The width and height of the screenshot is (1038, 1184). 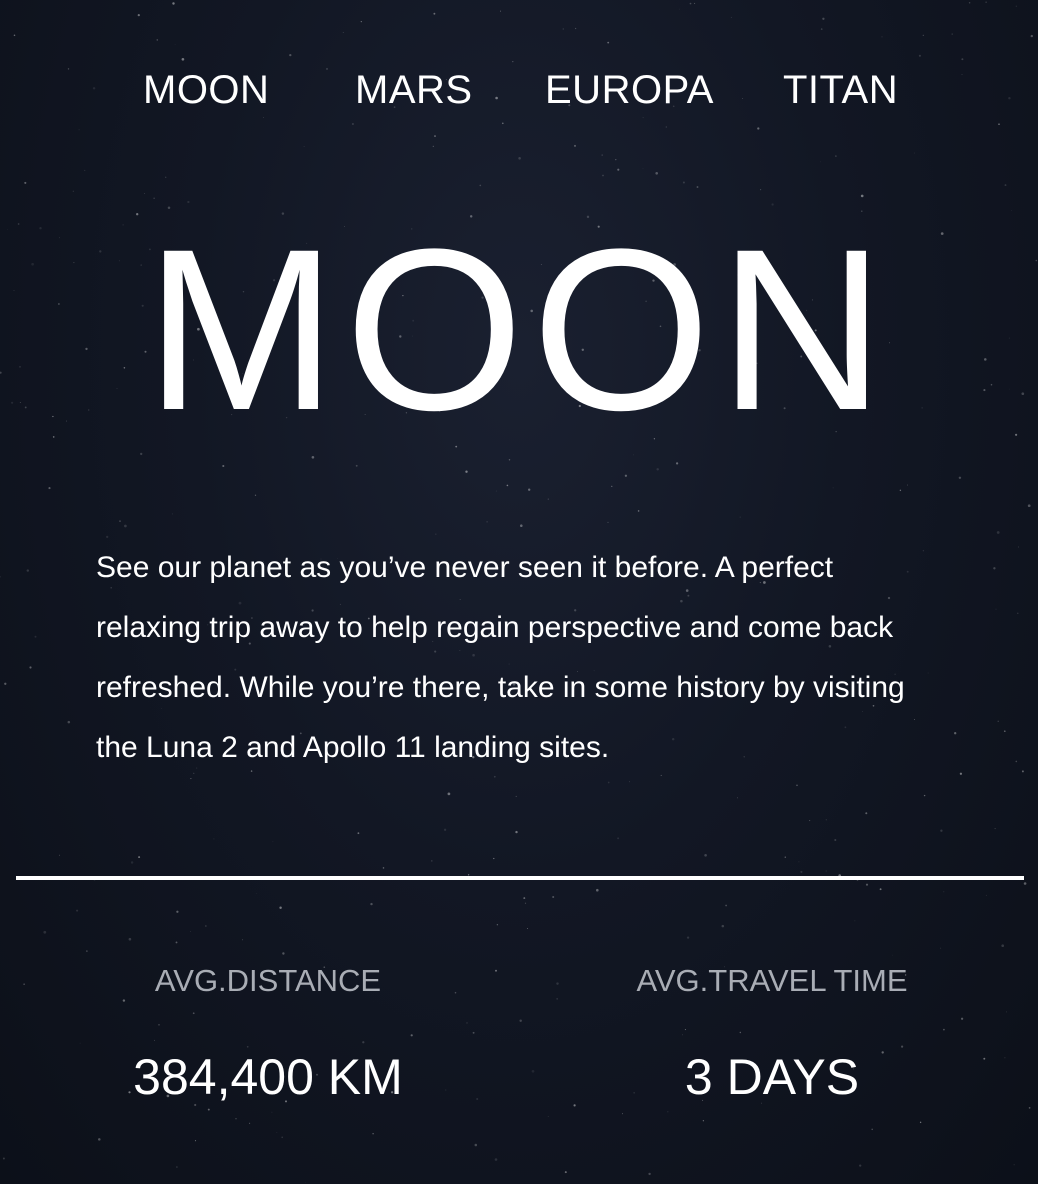 What do you see at coordinates (268, 1032) in the screenshot?
I see `stat-distance: AVG.DISTANCE 384,400 KM` at bounding box center [268, 1032].